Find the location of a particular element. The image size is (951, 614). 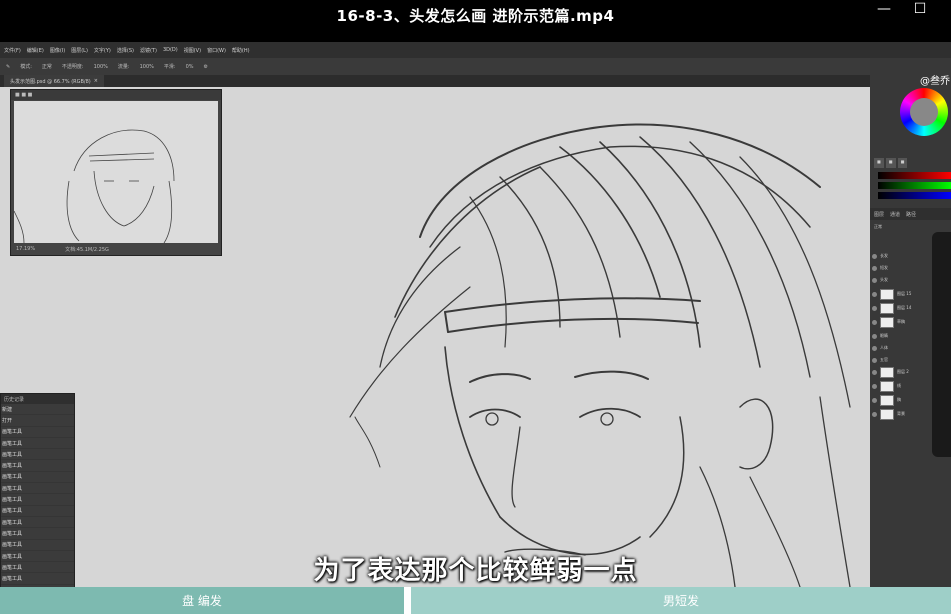

menu-3d: 3D(D) is located at coordinates (170, 50).